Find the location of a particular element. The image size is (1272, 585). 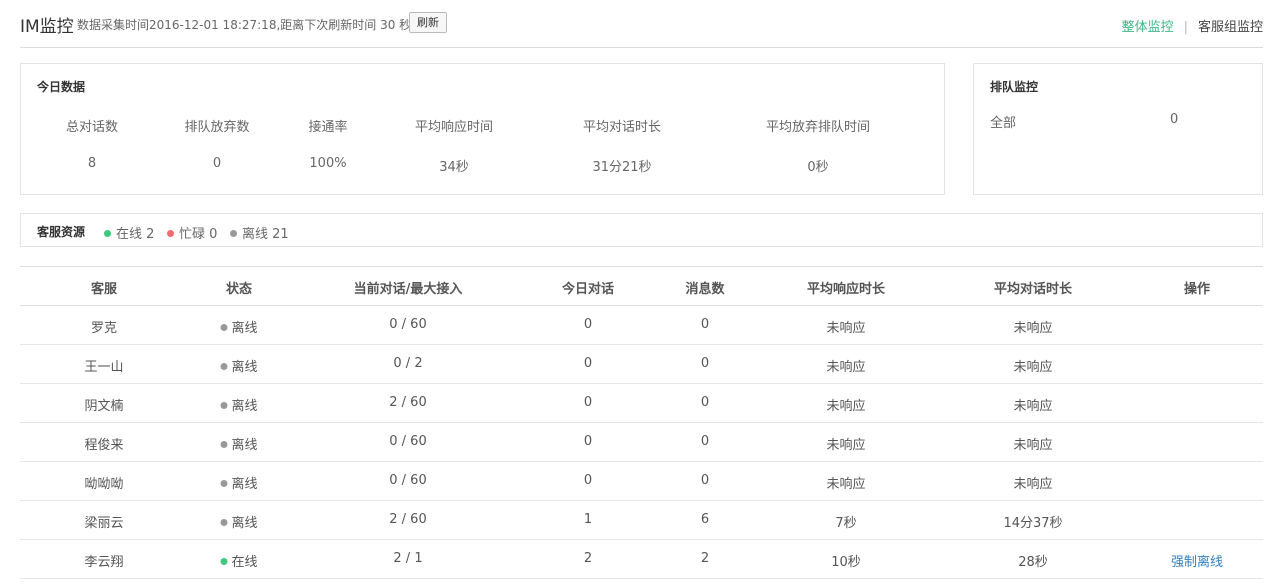

busy-count: 忙碌 0 is located at coordinates (192, 232).